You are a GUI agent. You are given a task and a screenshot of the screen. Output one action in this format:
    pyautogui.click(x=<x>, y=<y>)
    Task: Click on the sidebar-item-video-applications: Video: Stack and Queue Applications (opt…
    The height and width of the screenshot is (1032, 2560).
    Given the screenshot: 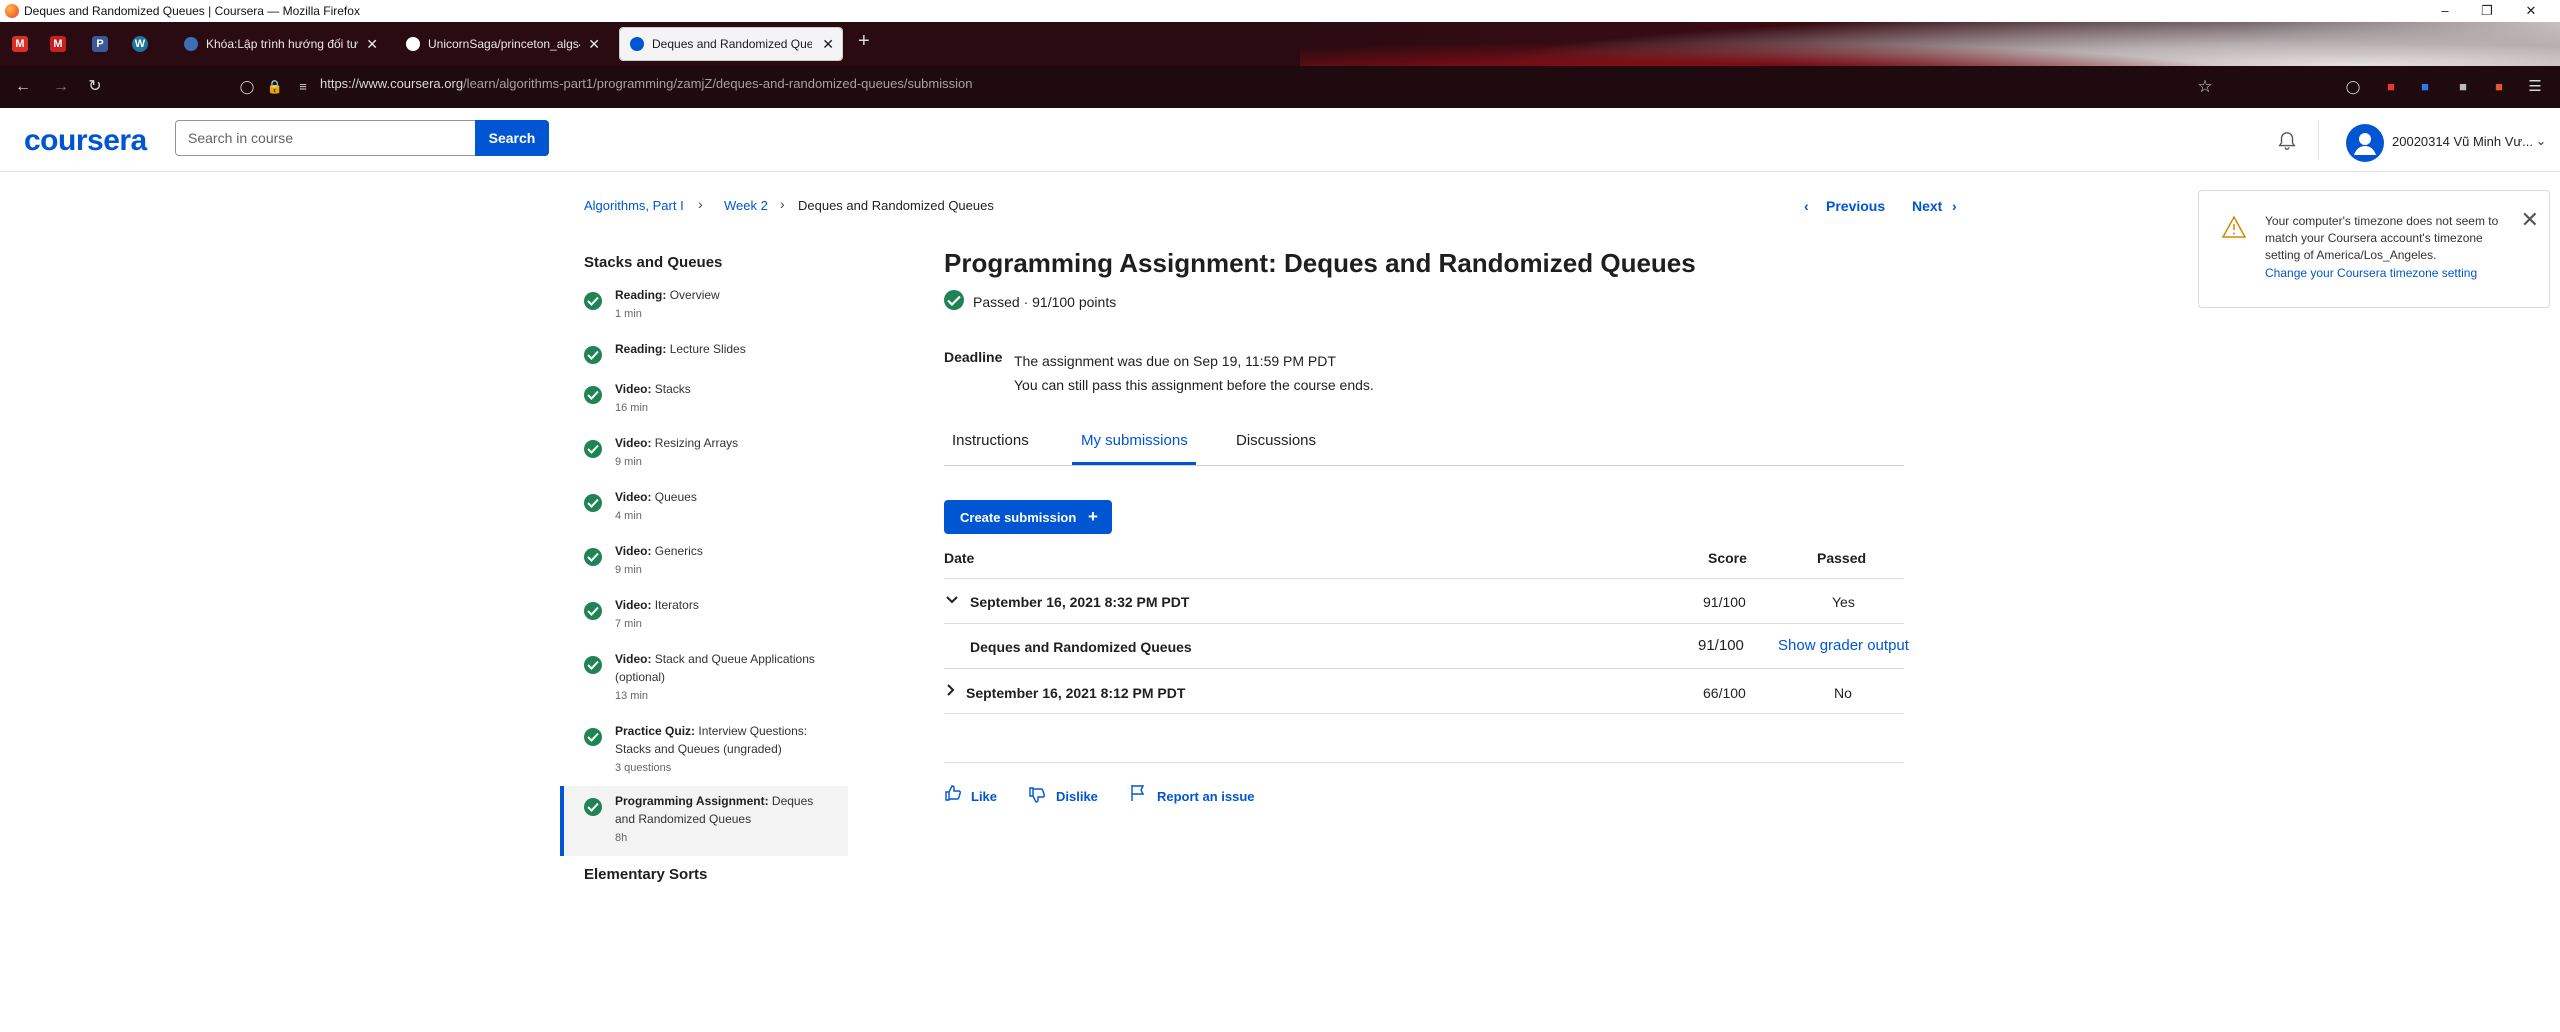 What is the action you would take?
    pyautogui.click(x=704, y=679)
    